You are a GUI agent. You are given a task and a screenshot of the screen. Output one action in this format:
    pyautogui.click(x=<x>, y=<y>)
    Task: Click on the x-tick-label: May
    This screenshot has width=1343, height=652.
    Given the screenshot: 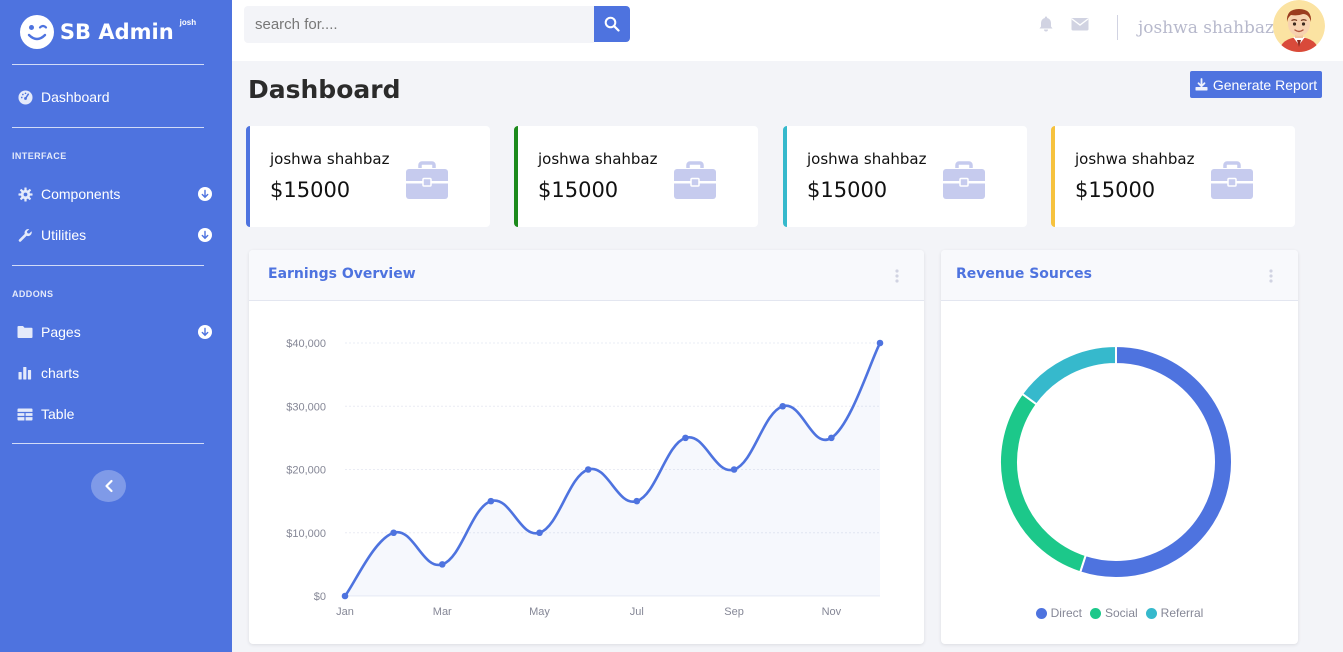 What is the action you would take?
    pyautogui.click(x=539, y=612)
    